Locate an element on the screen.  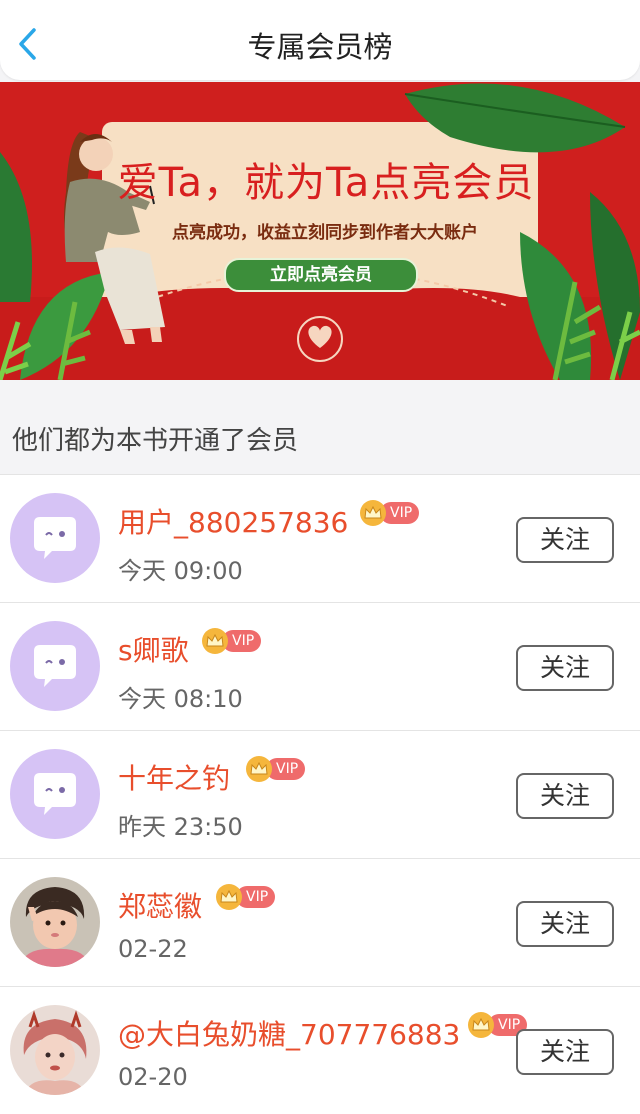
page-title: 专属会员榜 is located at coordinates (320, 47).